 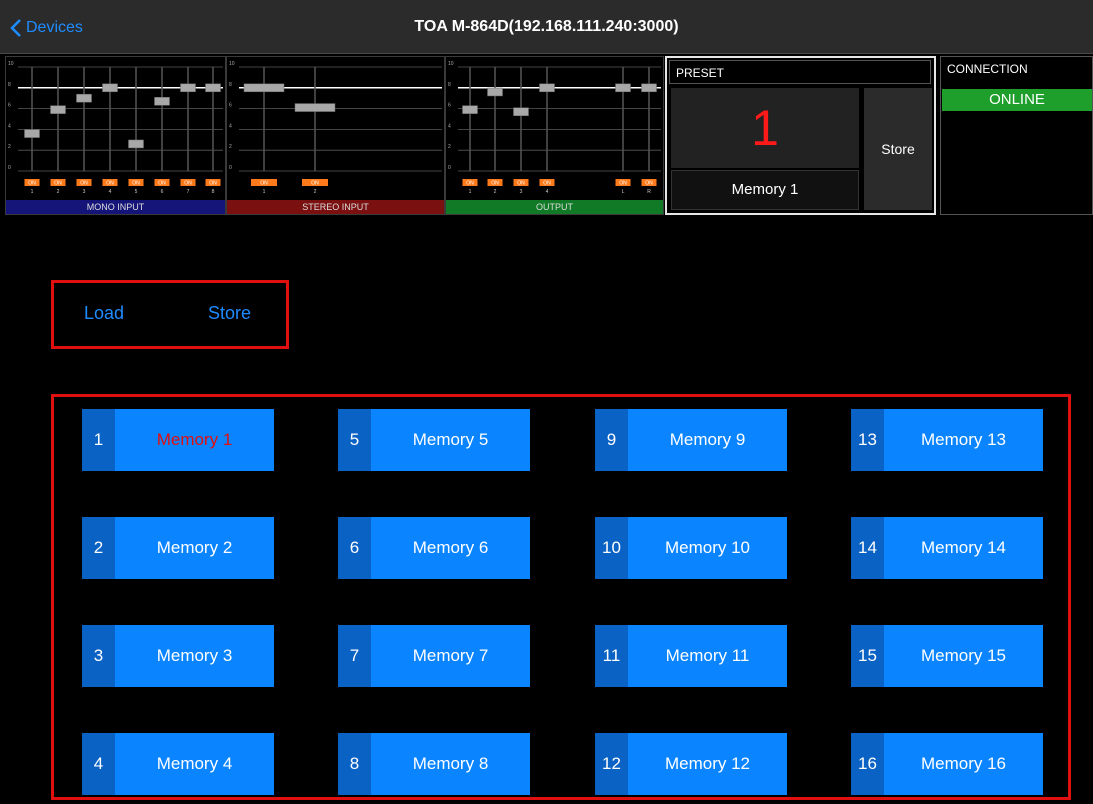 What do you see at coordinates (450, 547) in the screenshot?
I see `memory-name: Memory 6` at bounding box center [450, 547].